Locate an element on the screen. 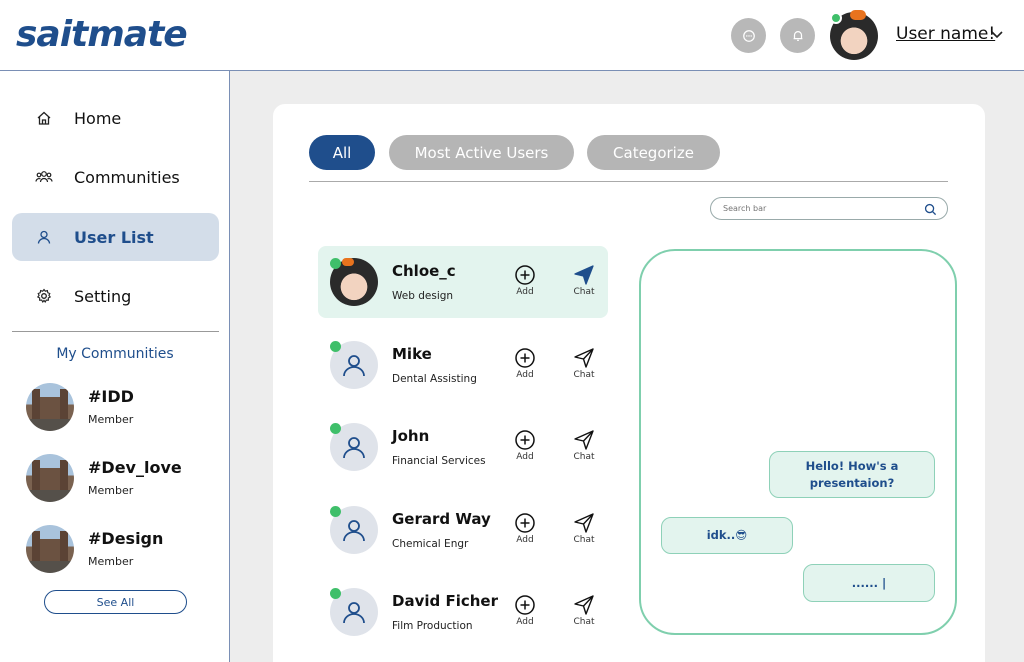 The height and width of the screenshot is (662, 1024). search-bar is located at coordinates (829, 208).